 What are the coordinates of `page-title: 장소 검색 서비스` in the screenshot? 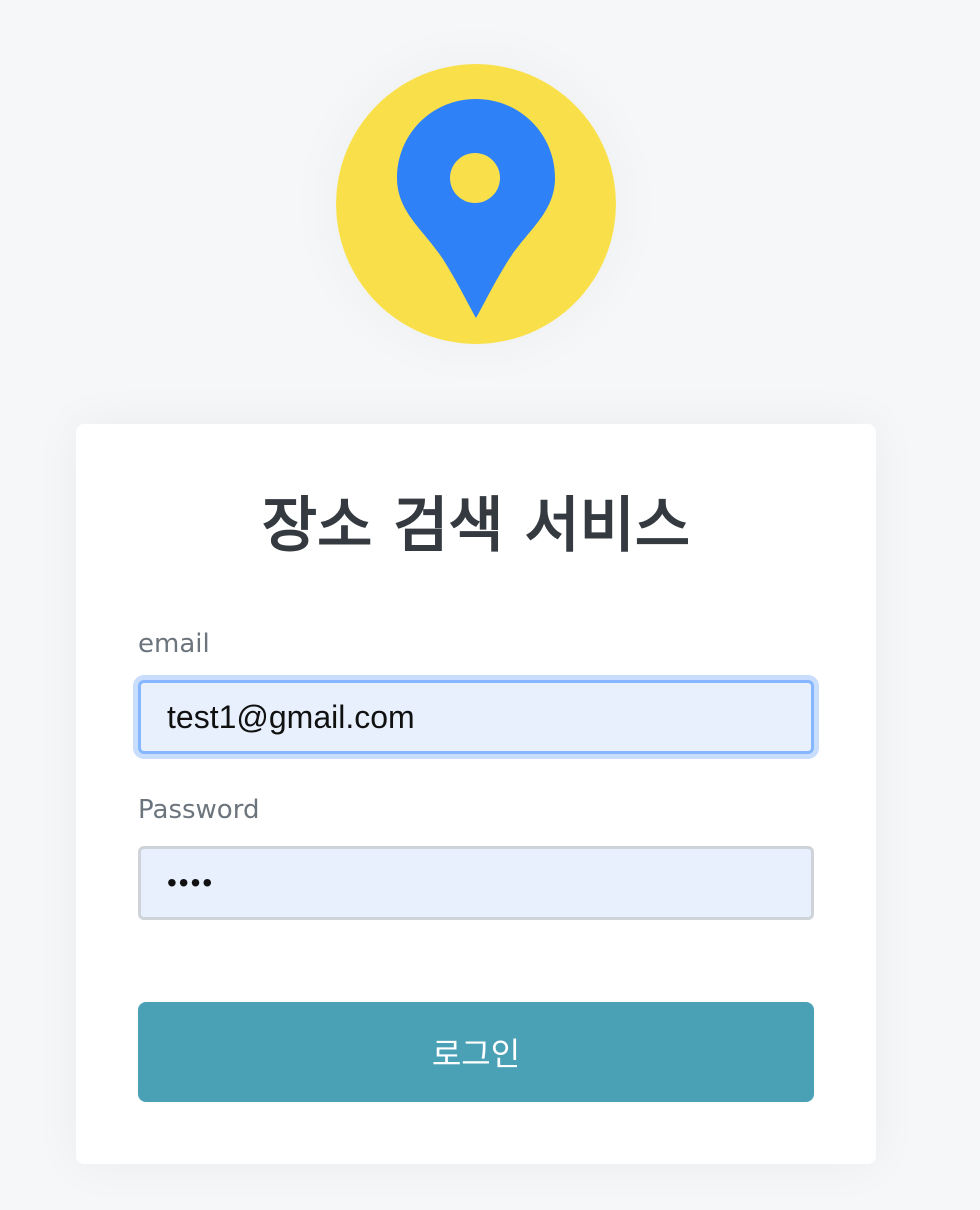 It's located at (476, 526).